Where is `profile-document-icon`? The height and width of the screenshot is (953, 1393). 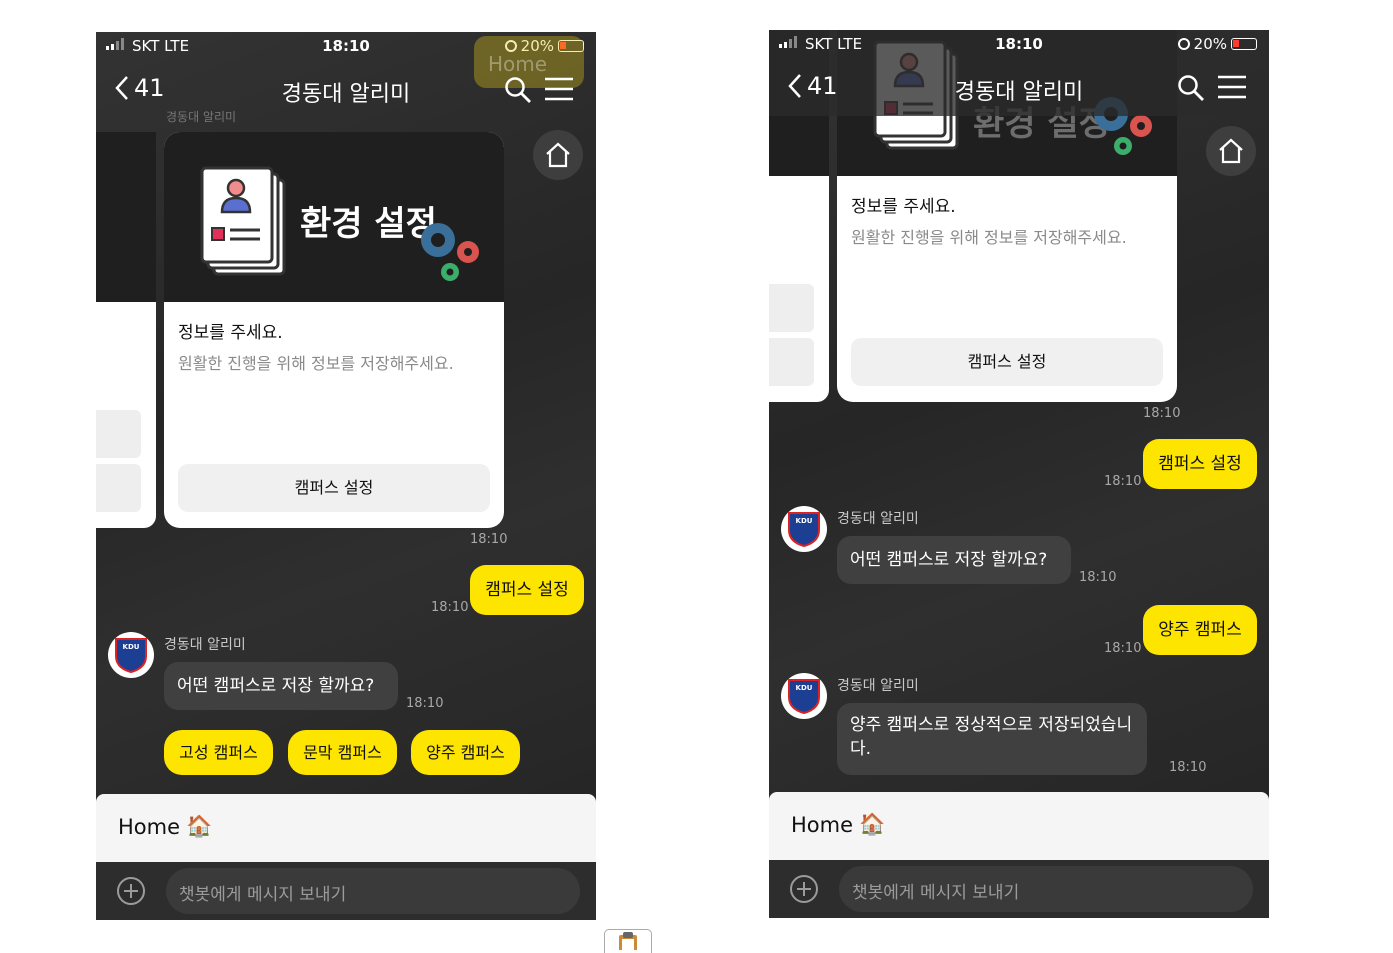 profile-document-icon is located at coordinates (243, 221).